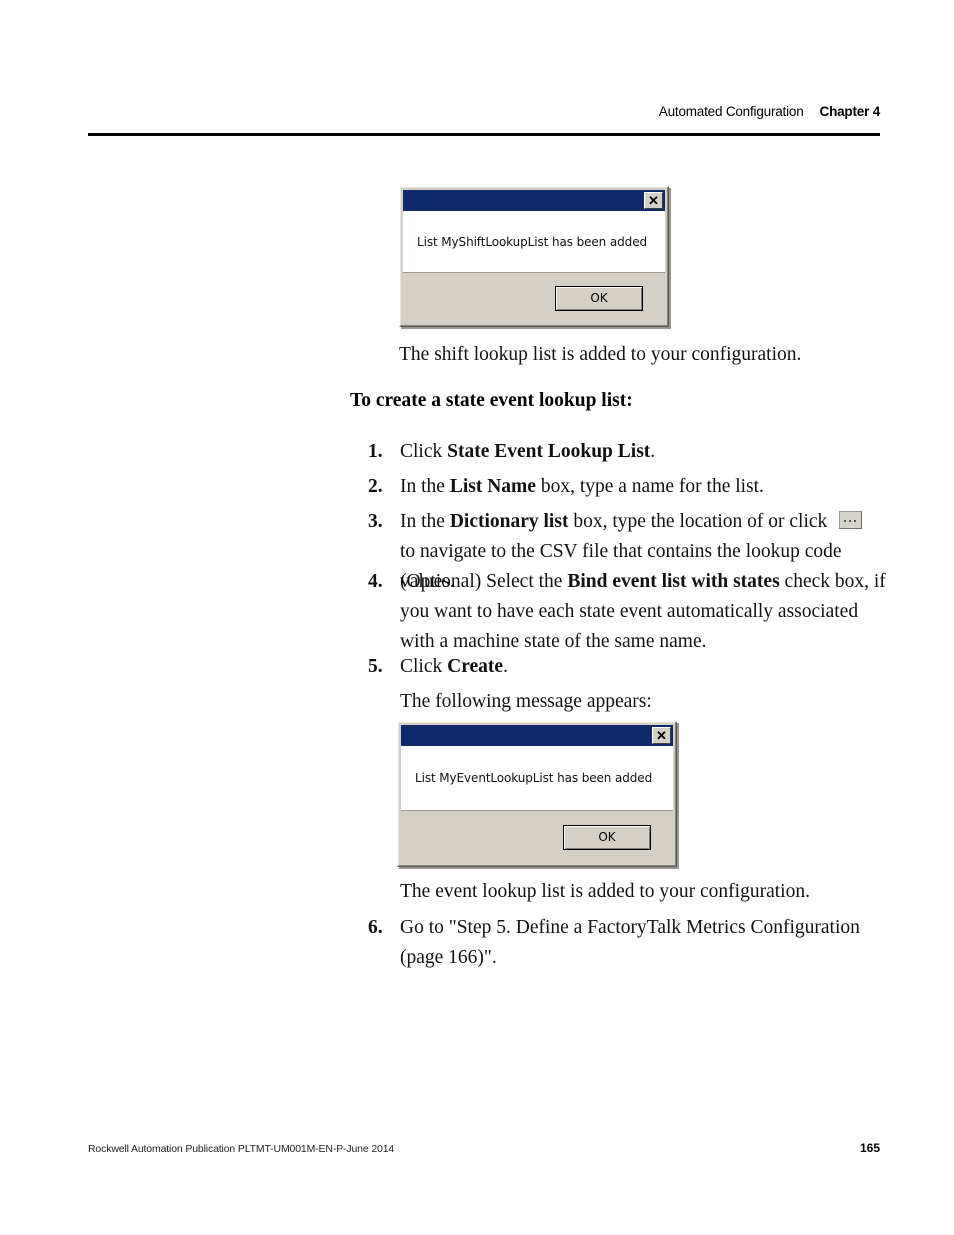 The height and width of the screenshot is (1235, 954). I want to click on step4-pre: (Optional) Select the, so click(484, 581).